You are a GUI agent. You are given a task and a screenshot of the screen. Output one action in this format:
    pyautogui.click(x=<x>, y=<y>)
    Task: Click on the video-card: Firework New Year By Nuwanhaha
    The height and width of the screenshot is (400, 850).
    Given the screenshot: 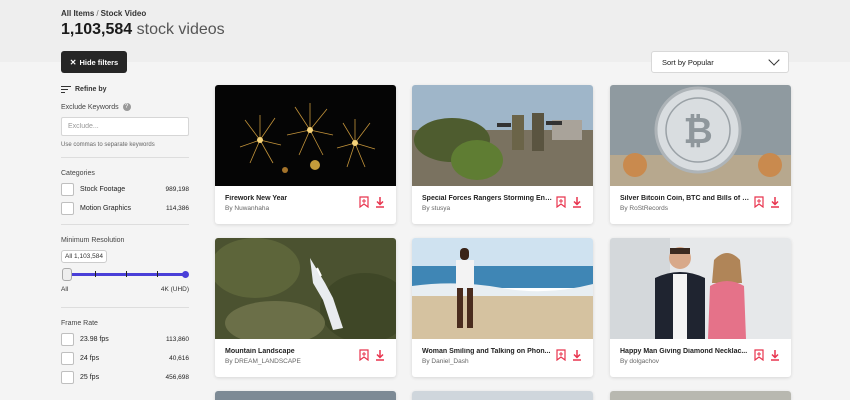 What is the action you would take?
    pyautogui.click(x=305, y=154)
    